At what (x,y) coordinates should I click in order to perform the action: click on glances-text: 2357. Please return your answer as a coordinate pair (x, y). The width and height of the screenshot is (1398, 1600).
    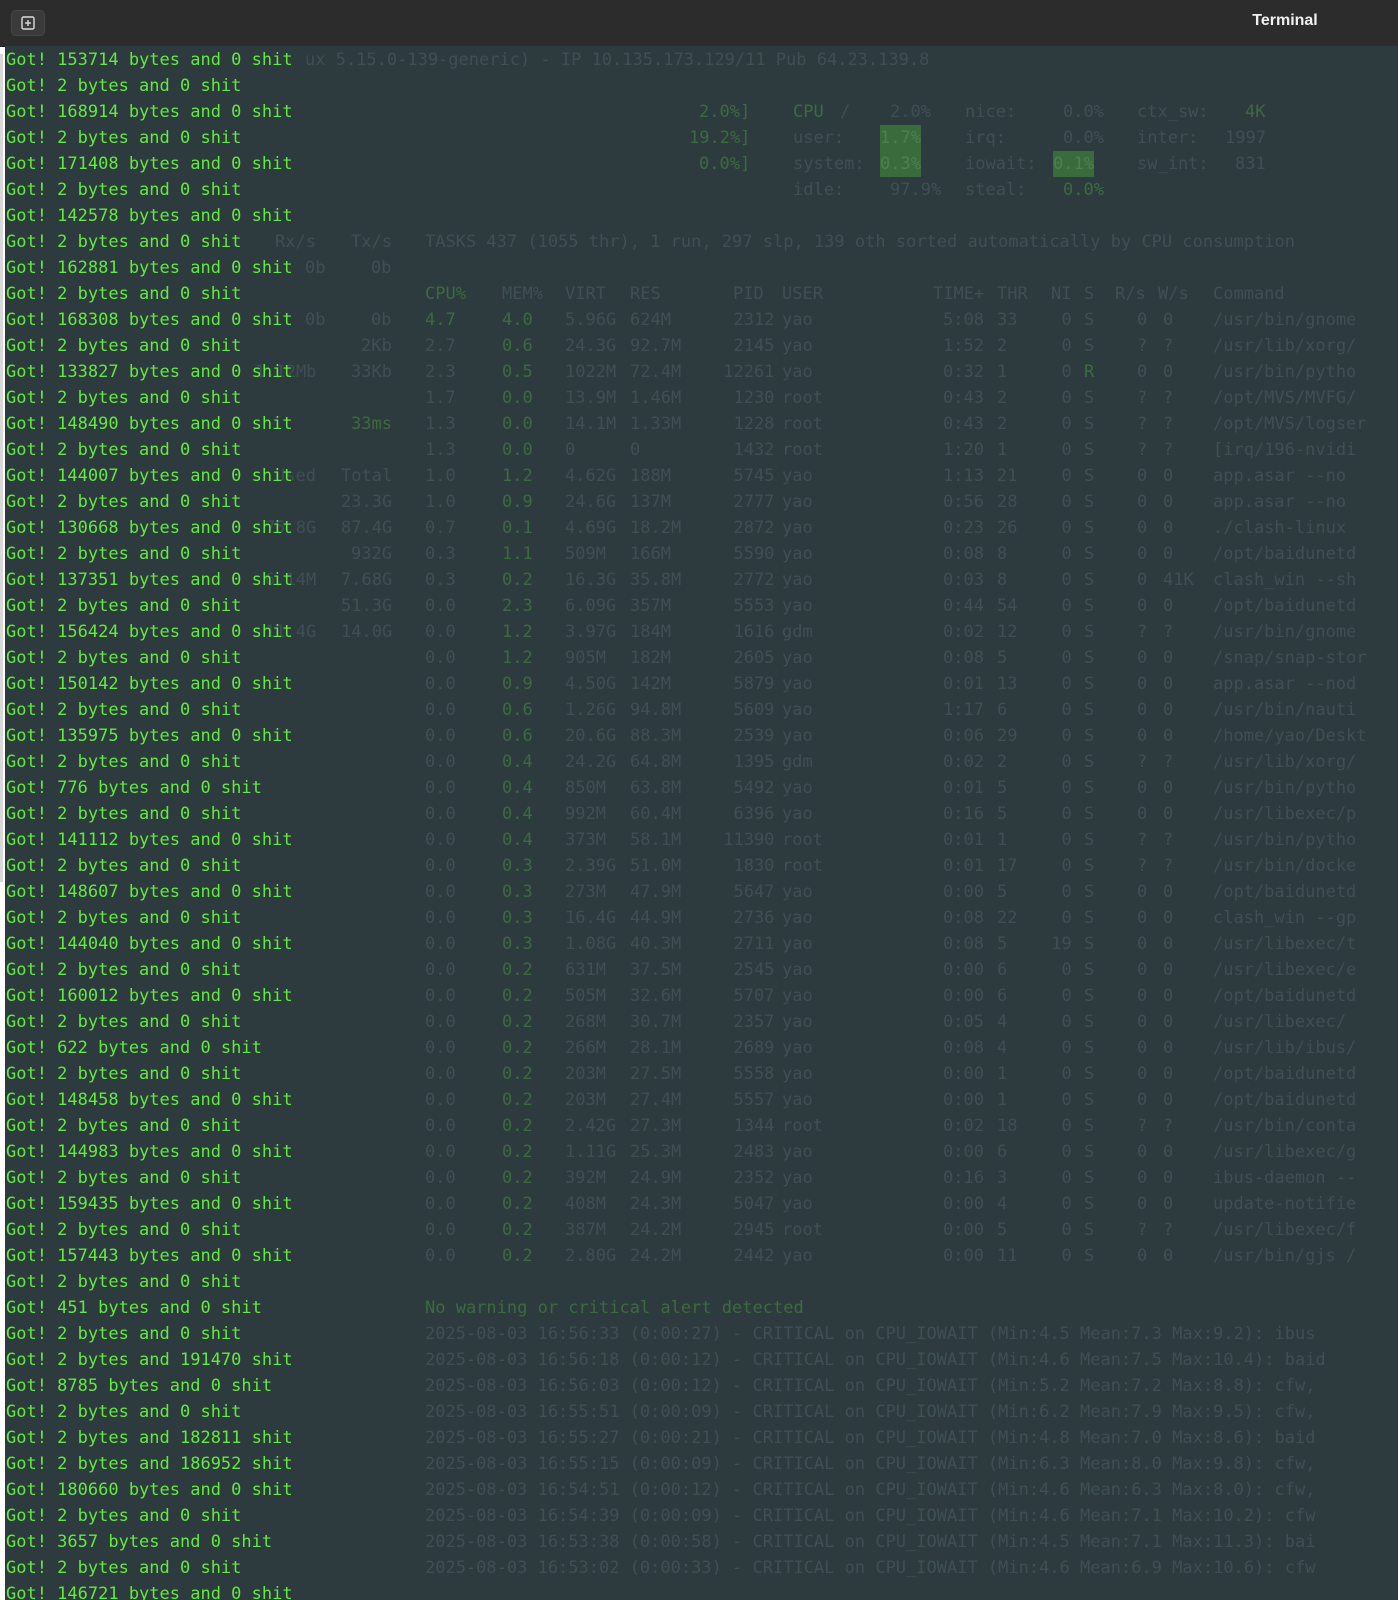
    Looking at the image, I should click on (744, 1022).